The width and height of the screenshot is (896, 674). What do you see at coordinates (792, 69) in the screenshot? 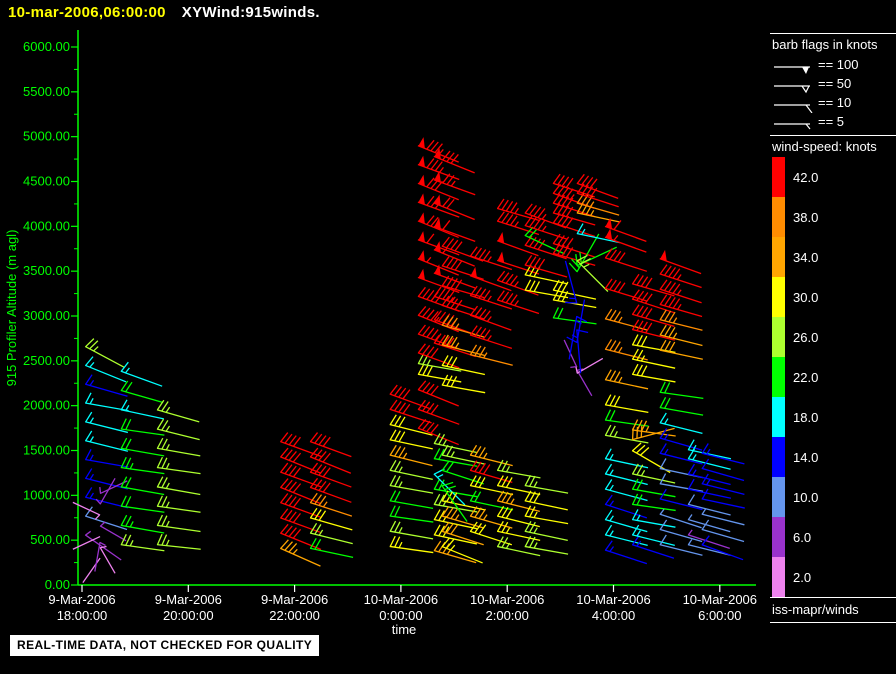
I see `flag-100-icon` at bounding box center [792, 69].